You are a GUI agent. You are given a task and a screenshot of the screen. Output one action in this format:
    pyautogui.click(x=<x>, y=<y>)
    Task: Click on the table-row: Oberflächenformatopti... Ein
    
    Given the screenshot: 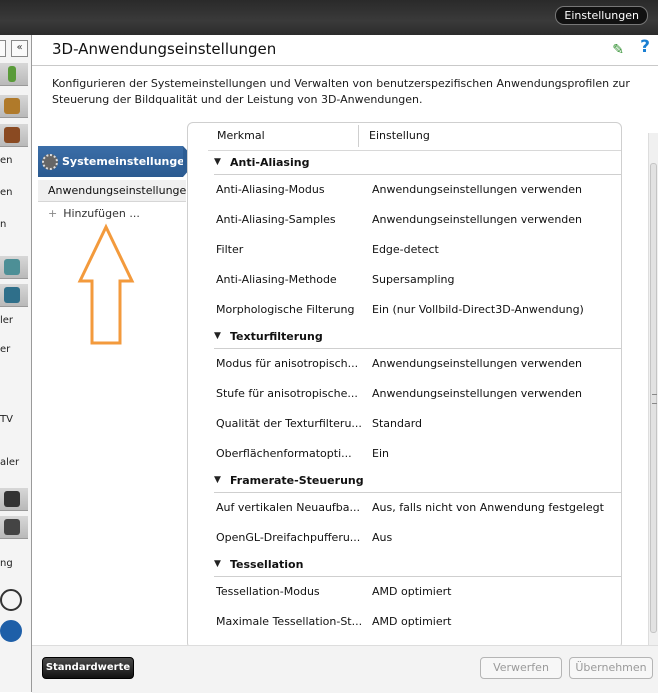 What is the action you would take?
    pyautogui.click(x=404, y=454)
    